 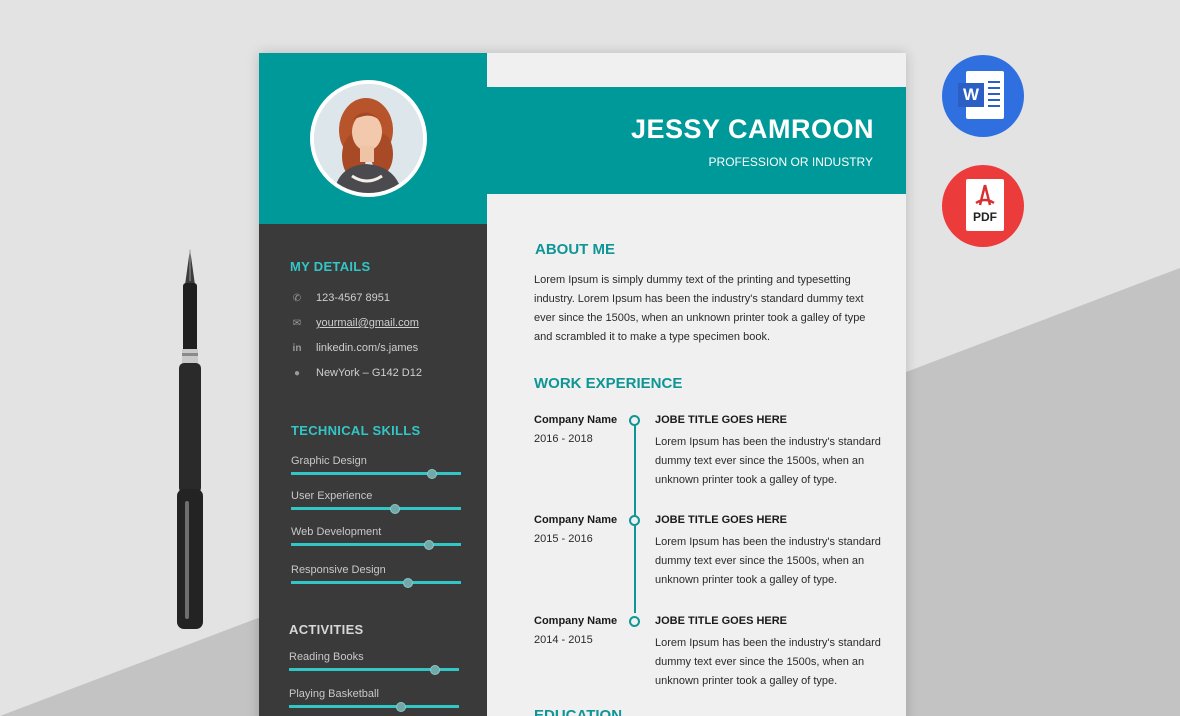 What do you see at coordinates (332, 496) in the screenshot?
I see `skill-label: User Experience` at bounding box center [332, 496].